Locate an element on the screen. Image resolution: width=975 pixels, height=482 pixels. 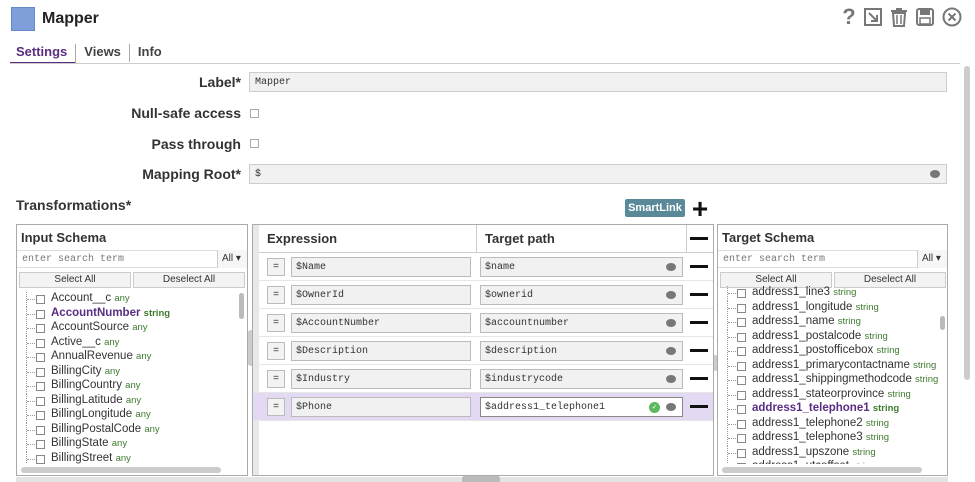
close-icon is located at coordinates (952, 17).